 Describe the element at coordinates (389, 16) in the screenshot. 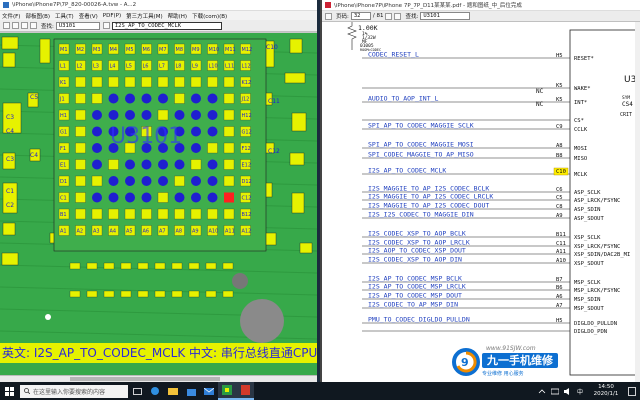

I see `zoom-icon` at that location.